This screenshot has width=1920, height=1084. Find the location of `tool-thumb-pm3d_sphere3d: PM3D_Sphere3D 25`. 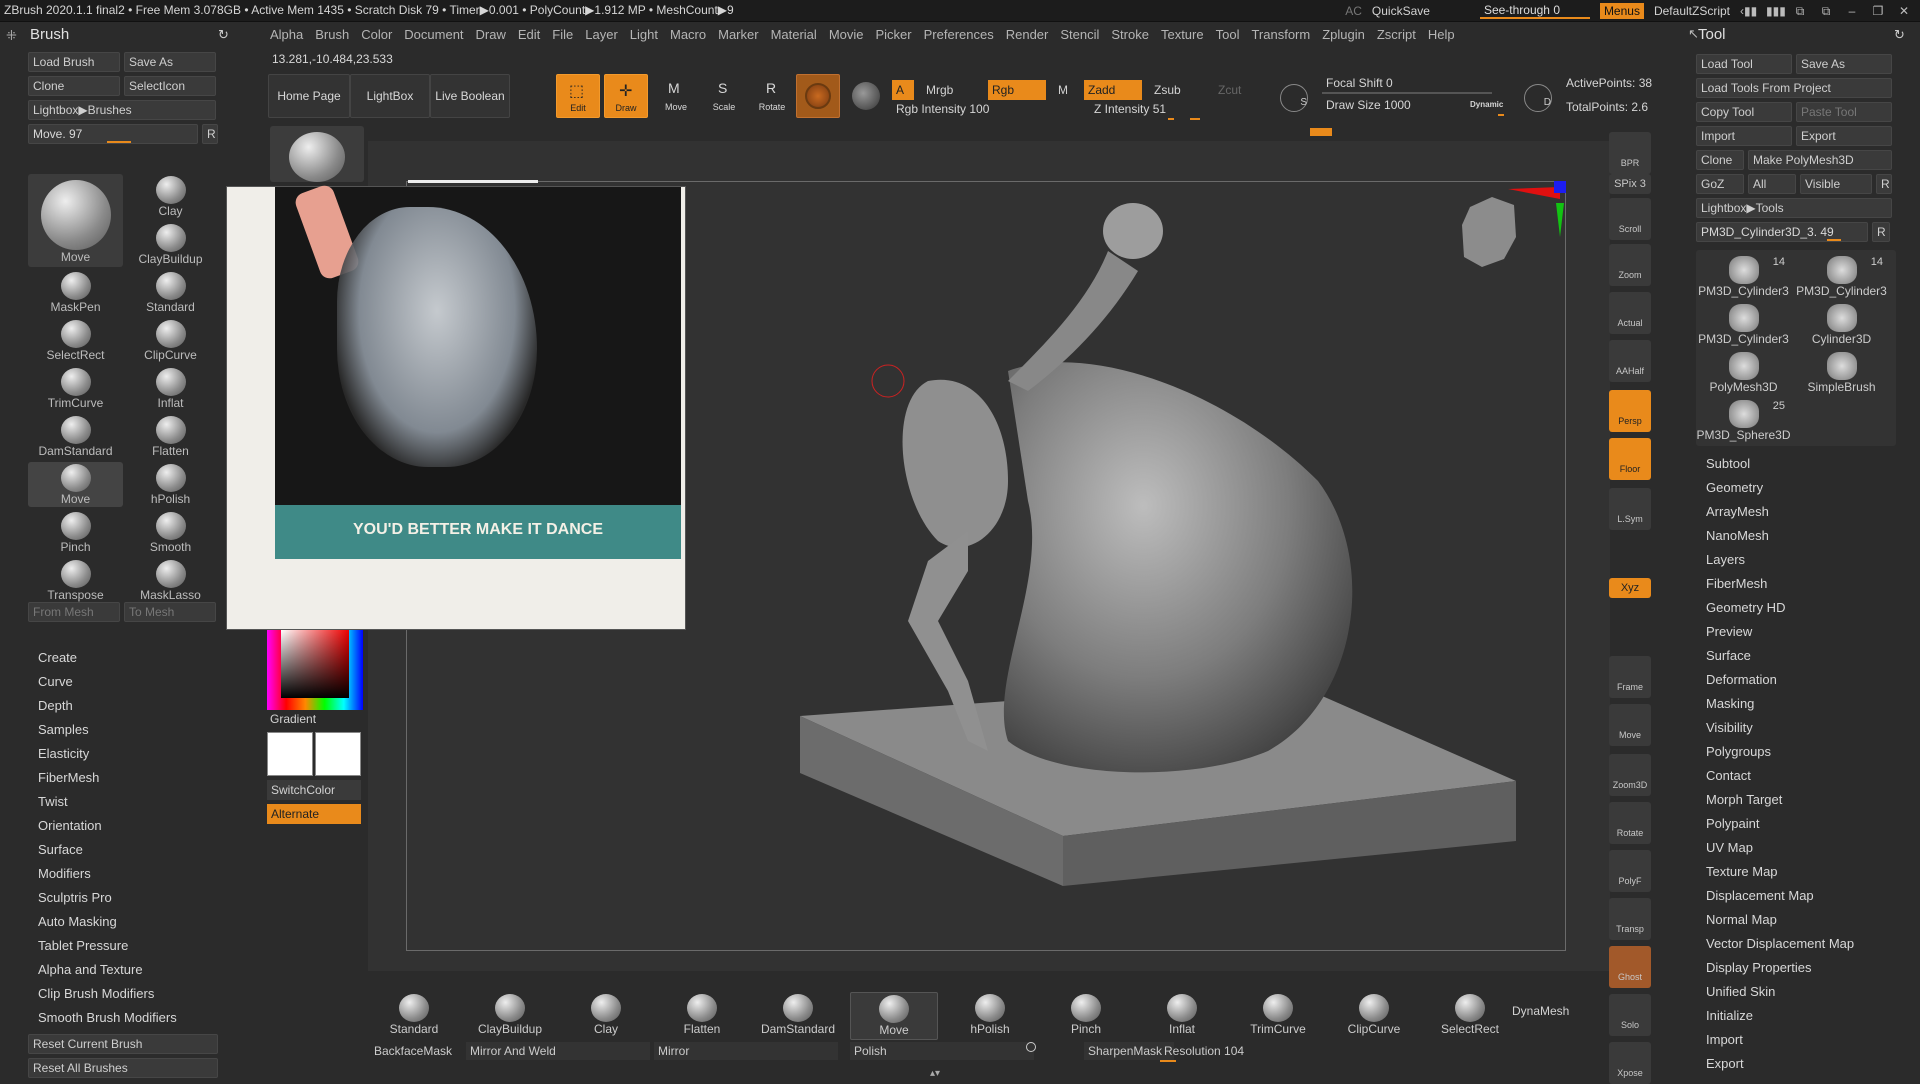

tool-thumb-pm3d_sphere3d: PM3D_Sphere3D 25 is located at coordinates (1743, 421).